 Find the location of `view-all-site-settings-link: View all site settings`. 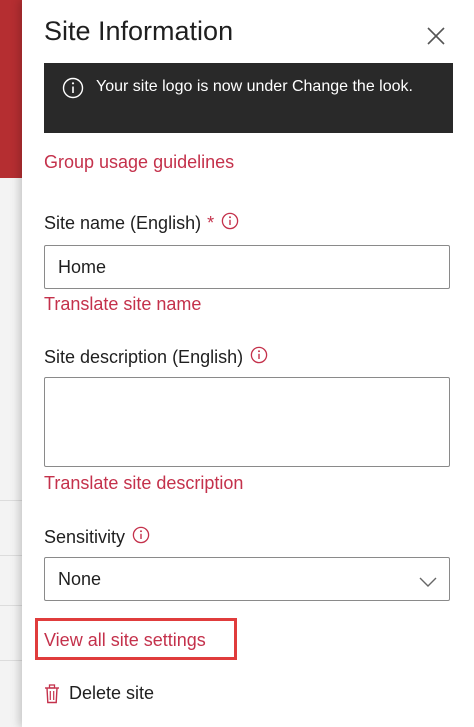

view-all-site-settings-link: View all site settings is located at coordinates (125, 640).